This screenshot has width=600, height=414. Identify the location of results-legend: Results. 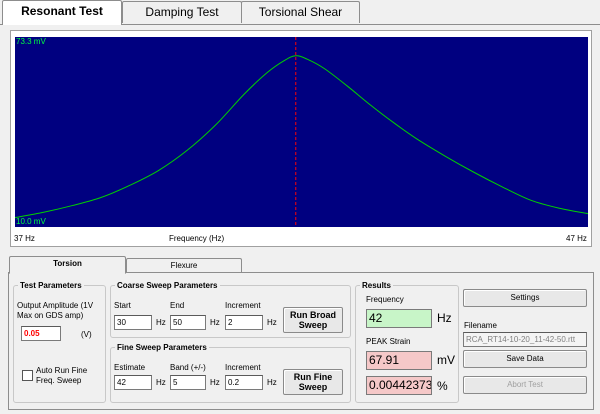
(376, 285).